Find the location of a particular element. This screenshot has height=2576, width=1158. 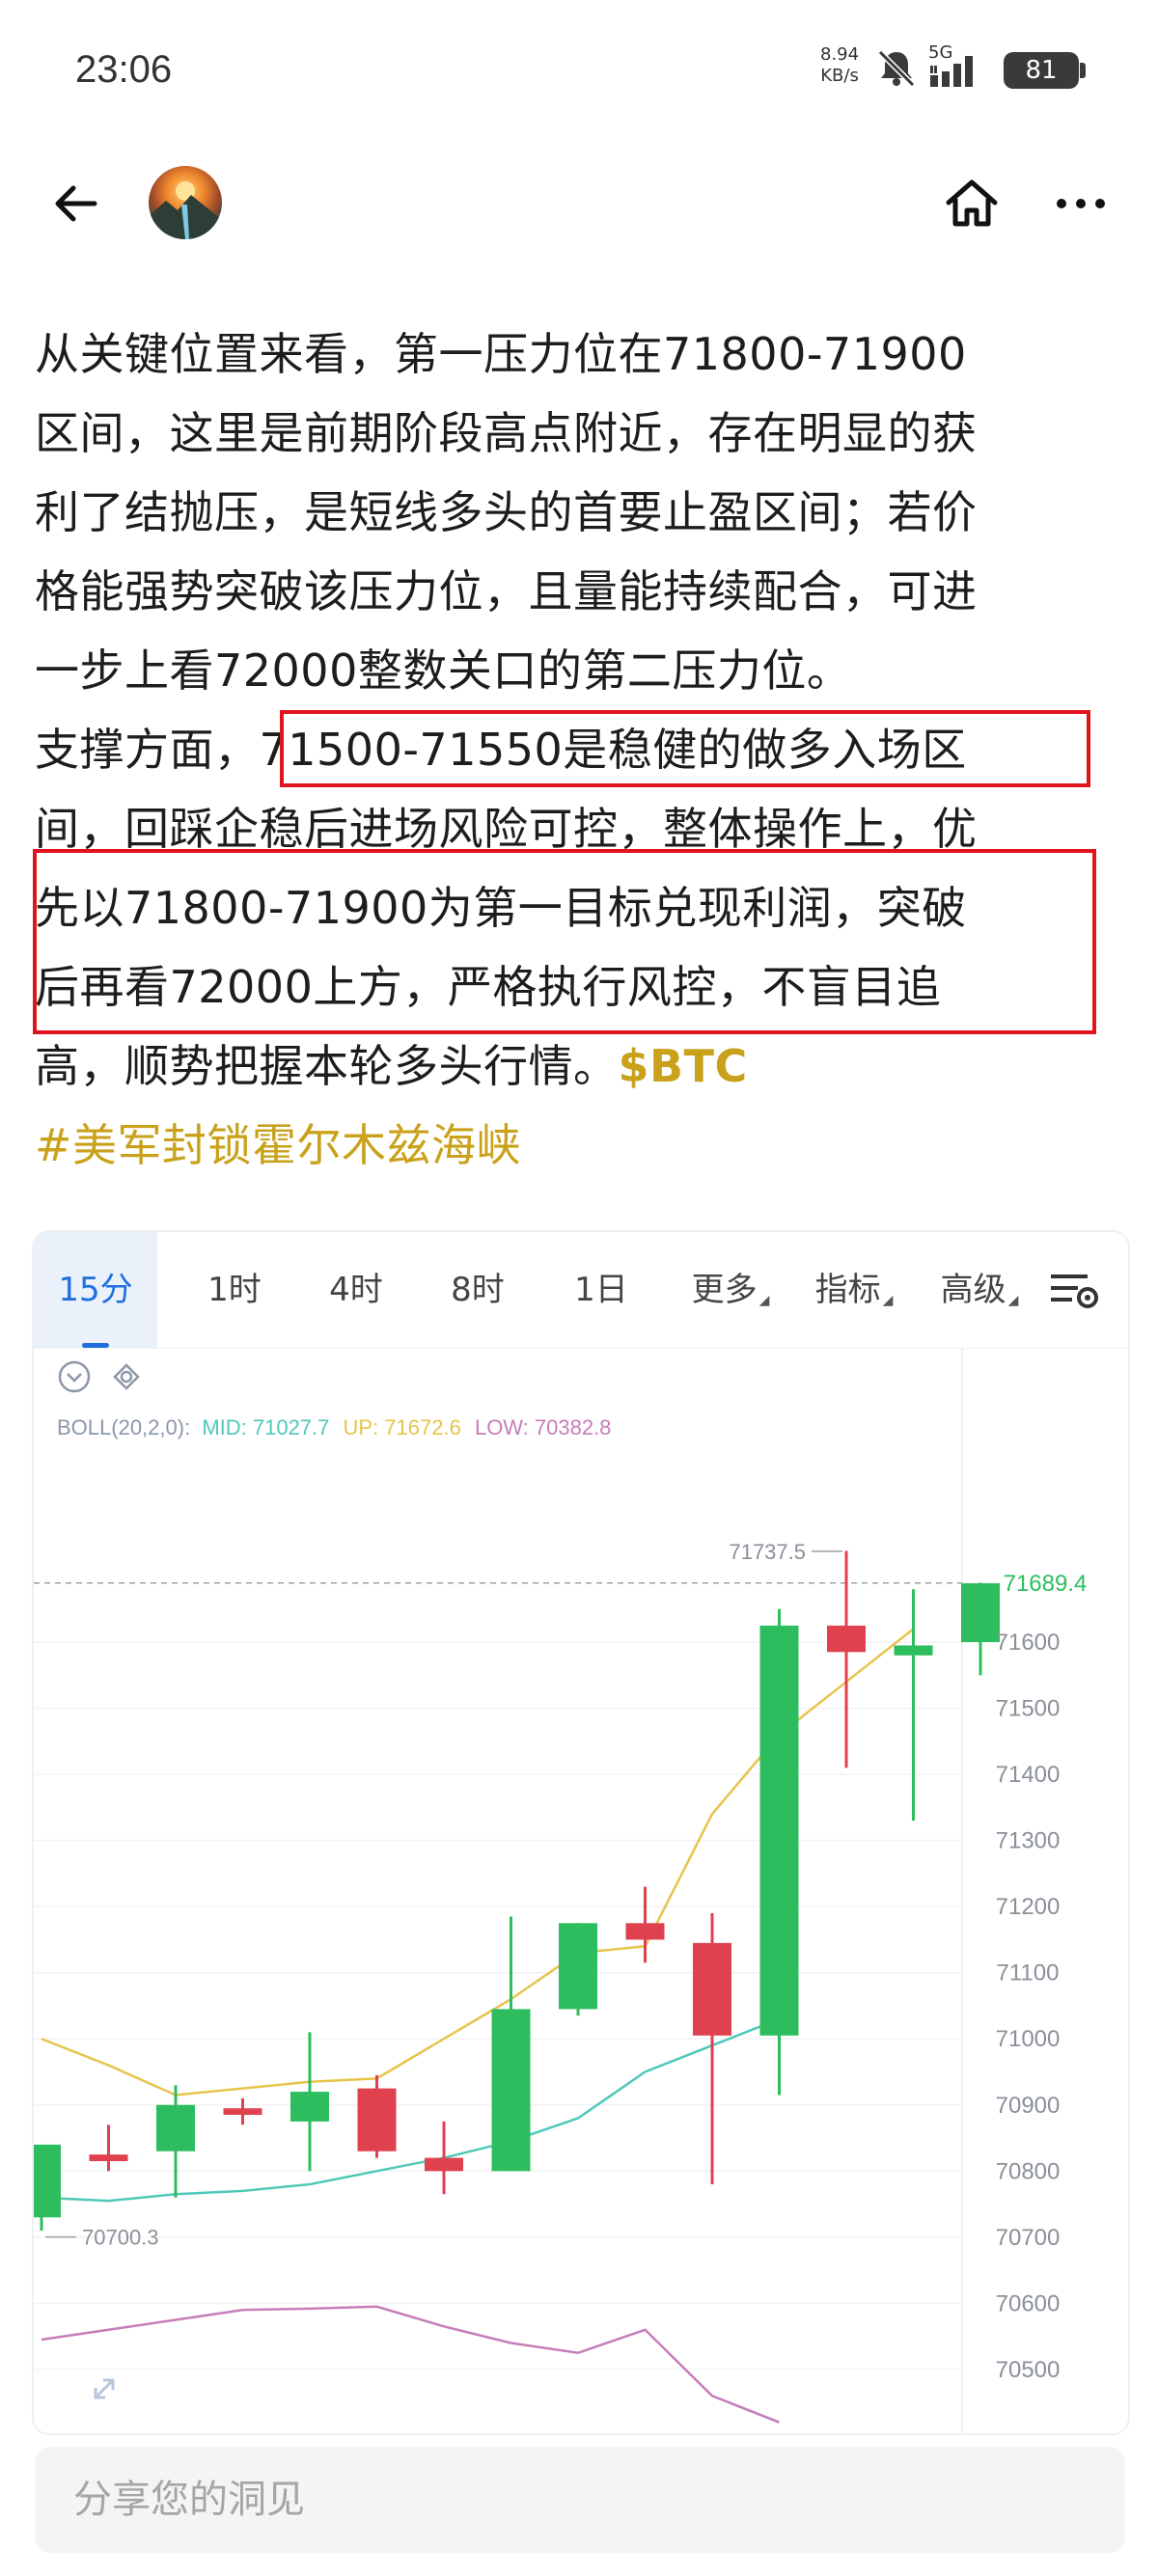

y-tick-label: 70800 is located at coordinates (1028, 2171).